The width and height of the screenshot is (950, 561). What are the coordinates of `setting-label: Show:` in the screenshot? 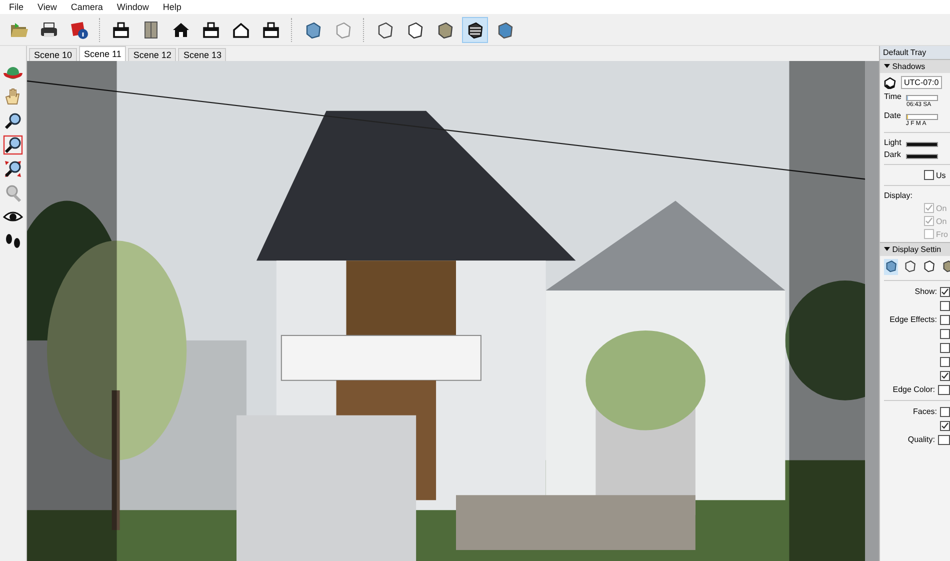 It's located at (925, 291).